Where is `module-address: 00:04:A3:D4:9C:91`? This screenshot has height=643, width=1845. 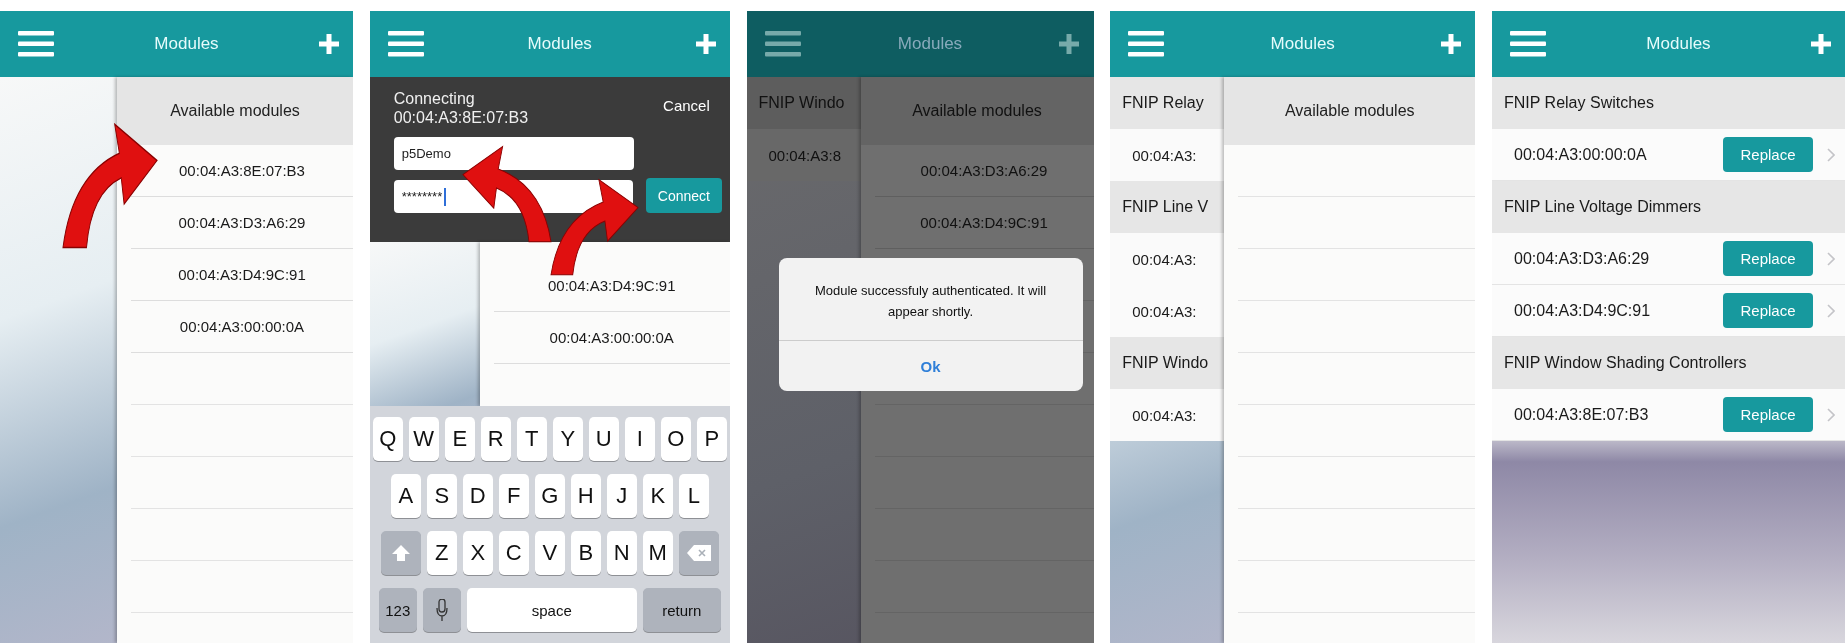 module-address: 00:04:A3:D4:9C:91 is located at coordinates (1583, 310).